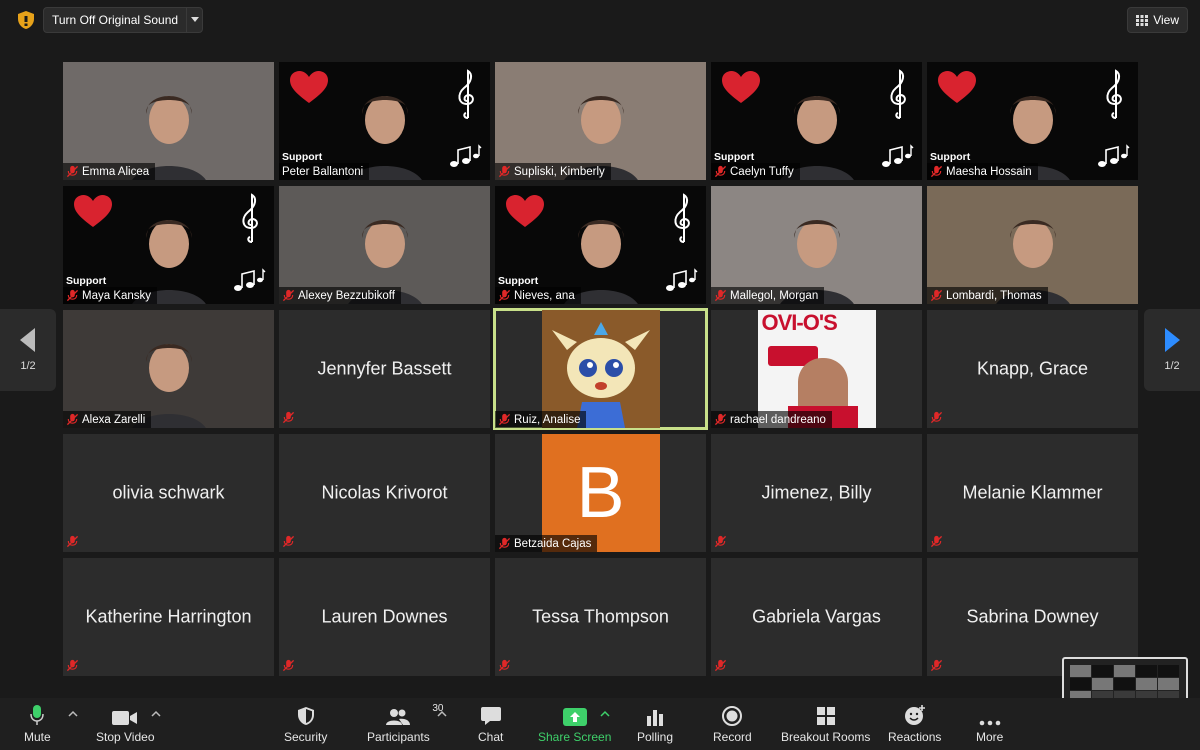 The image size is (1200, 750). What do you see at coordinates (194, 20) in the screenshot?
I see `chevron-down-icon` at bounding box center [194, 20].